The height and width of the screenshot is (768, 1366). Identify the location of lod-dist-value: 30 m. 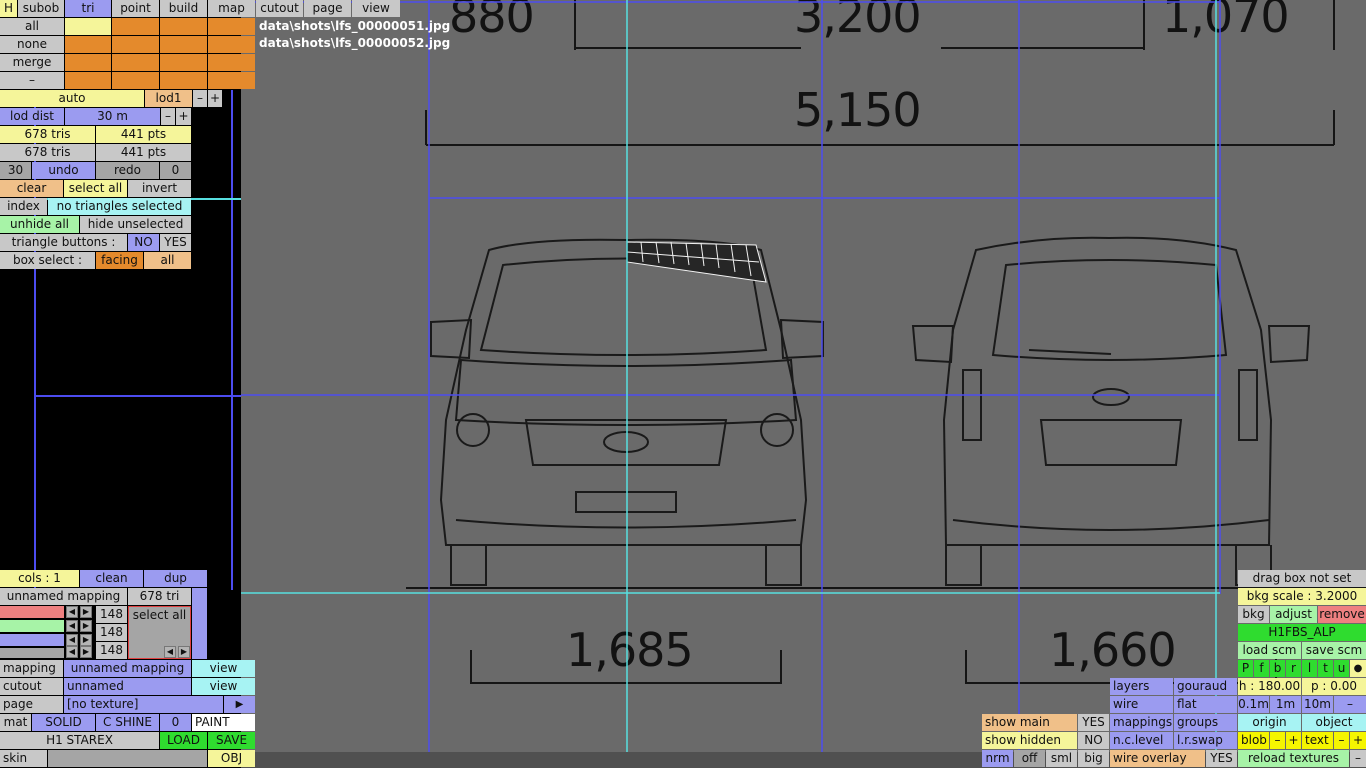
(112, 116).